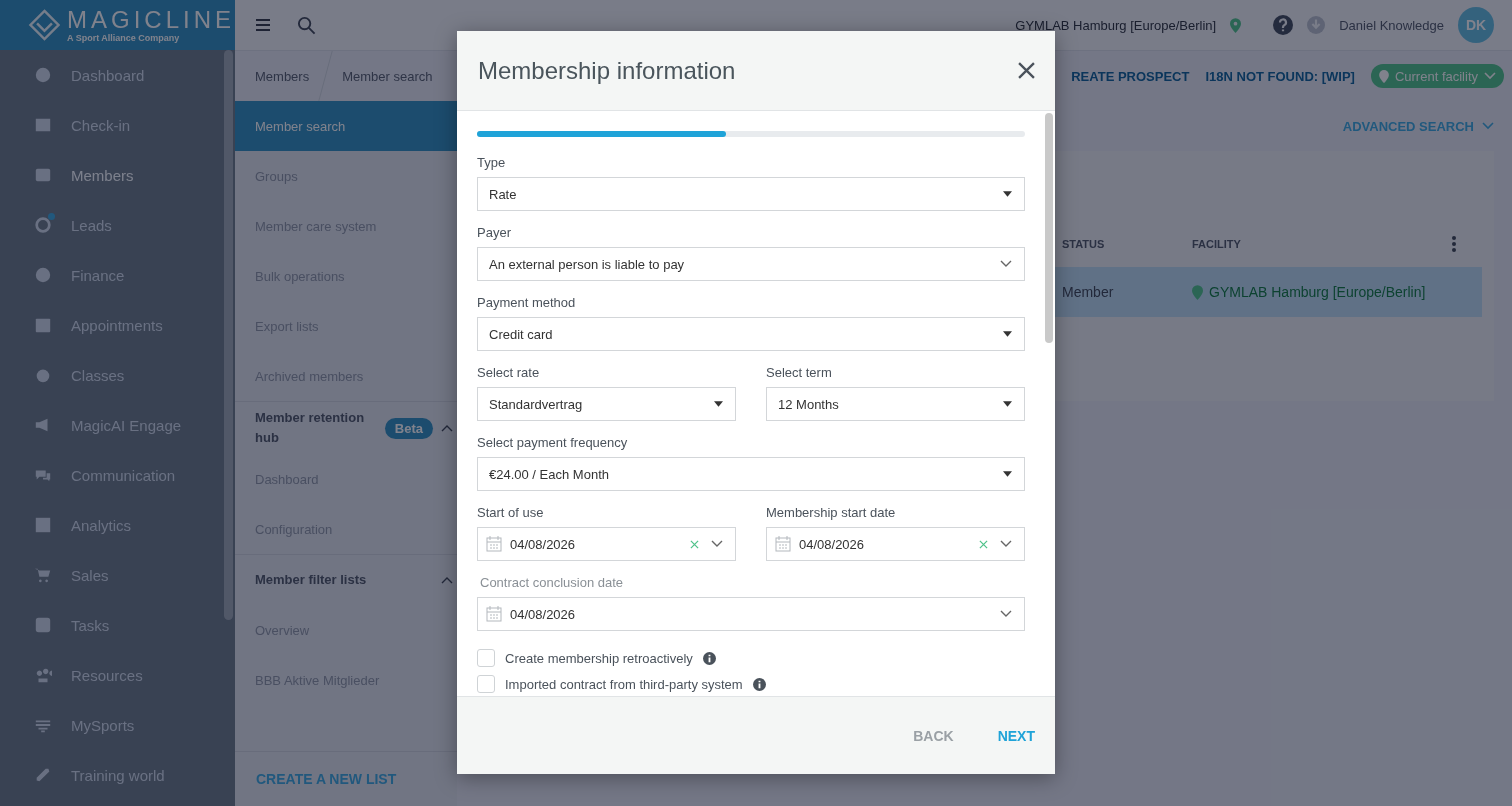 Image resolution: width=1512 pixels, height=806 pixels. I want to click on field-label: Contract conclusion date, so click(552, 582).